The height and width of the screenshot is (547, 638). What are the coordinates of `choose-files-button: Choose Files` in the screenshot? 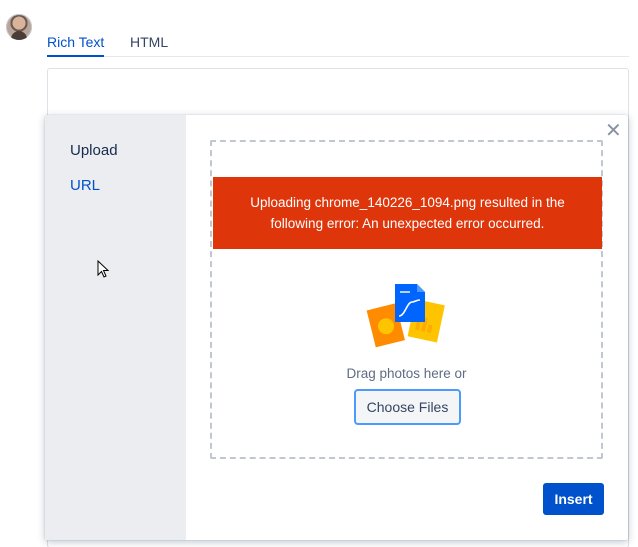 It's located at (407, 407).